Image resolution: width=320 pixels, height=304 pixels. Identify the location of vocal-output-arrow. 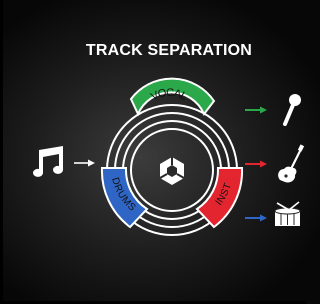
(256, 110).